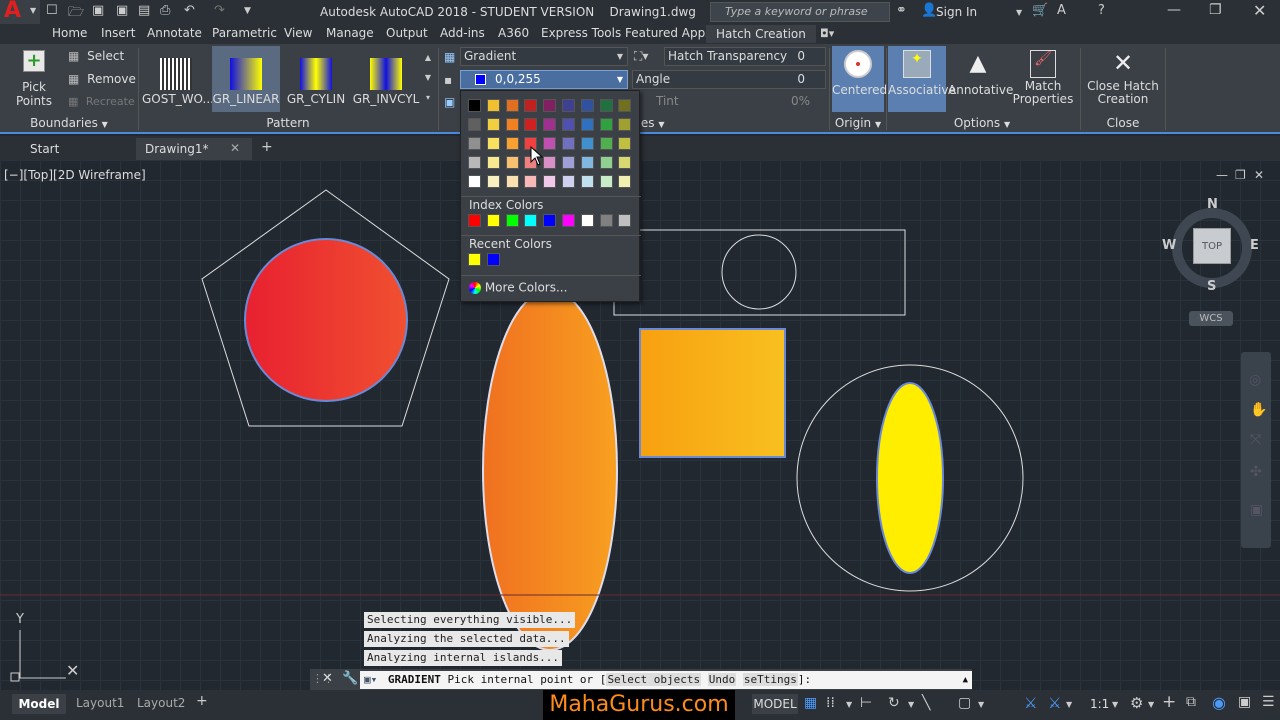  What do you see at coordinates (544, 79) in the screenshot?
I see `gradient-color-select: 0,0,255 ▼` at bounding box center [544, 79].